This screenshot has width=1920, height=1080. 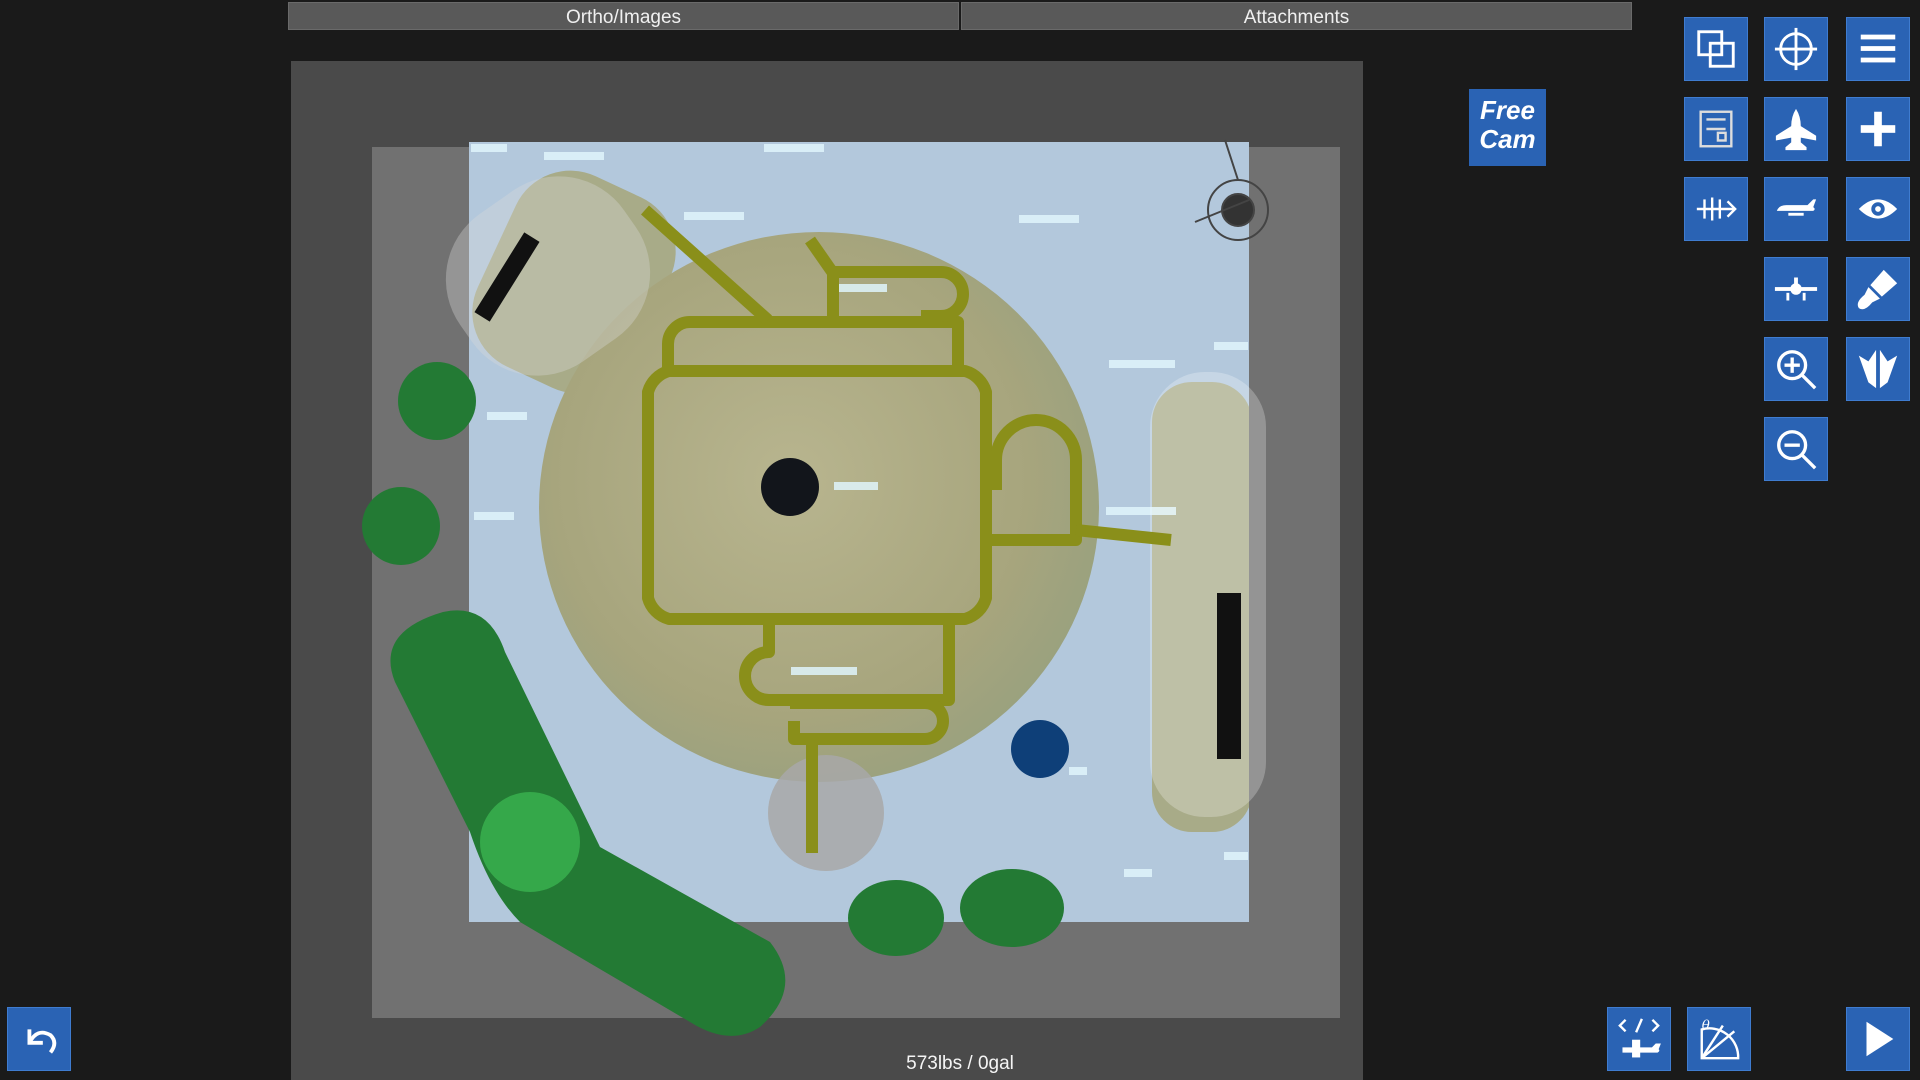 I want to click on overlap-squares-icon, so click(x=1716, y=49).